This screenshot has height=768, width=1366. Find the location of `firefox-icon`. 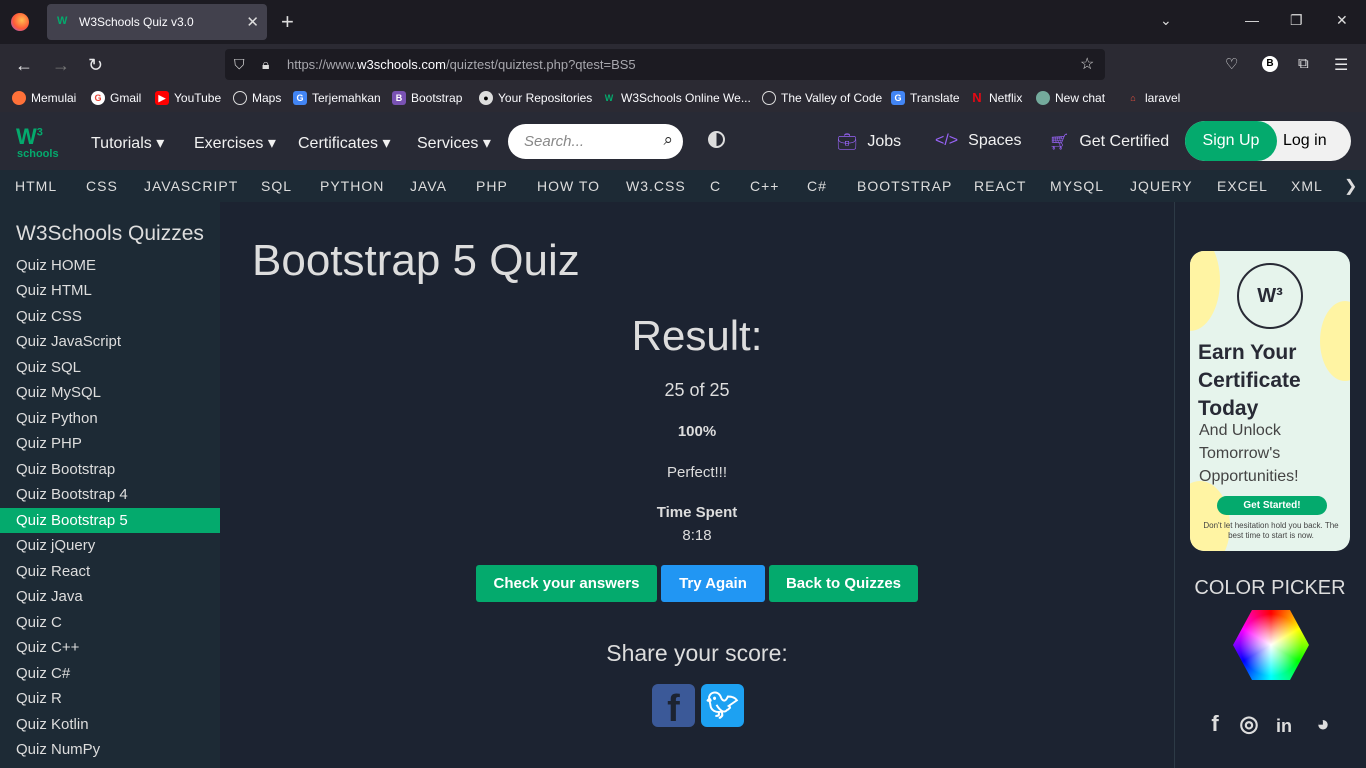

firefox-icon is located at coordinates (20, 22).